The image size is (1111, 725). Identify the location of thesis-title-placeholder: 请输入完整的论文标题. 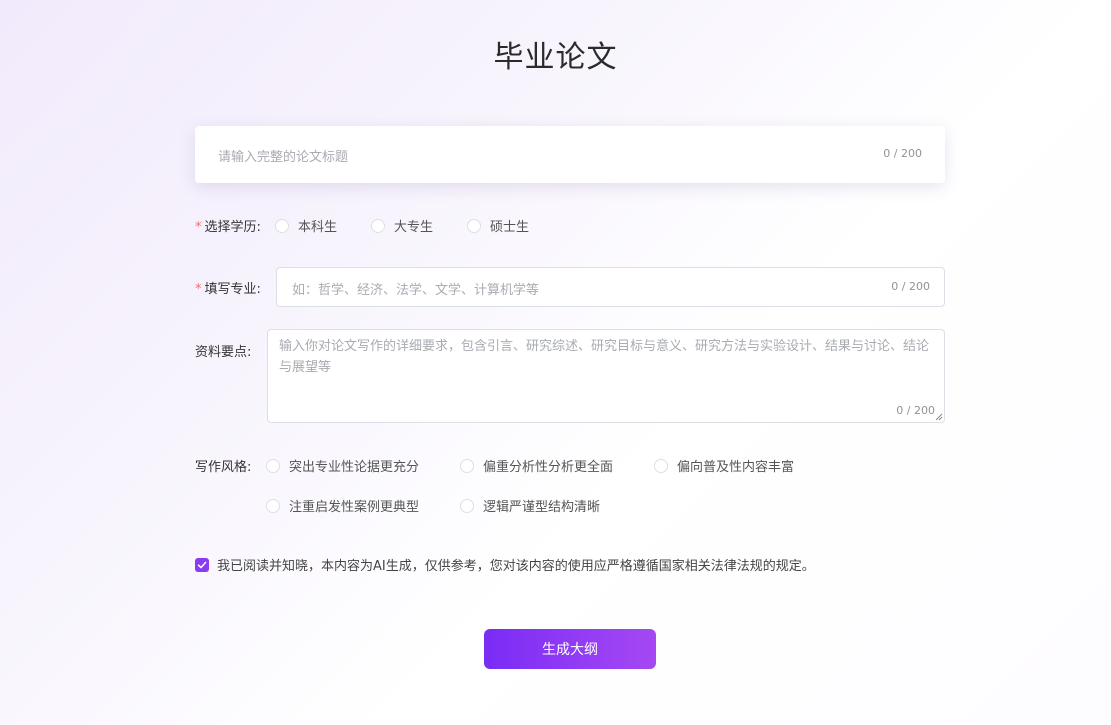
(283, 157).